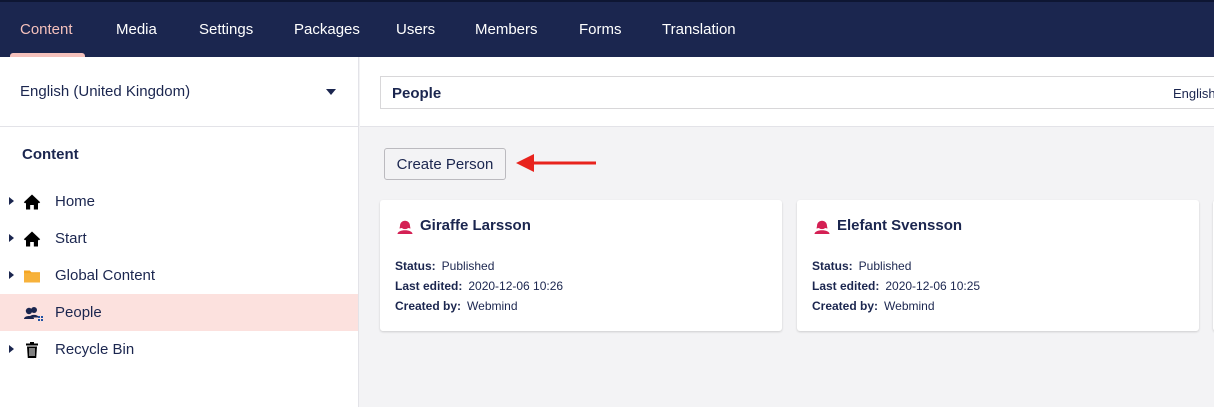  I want to click on create-person-button: Create Person, so click(445, 164).